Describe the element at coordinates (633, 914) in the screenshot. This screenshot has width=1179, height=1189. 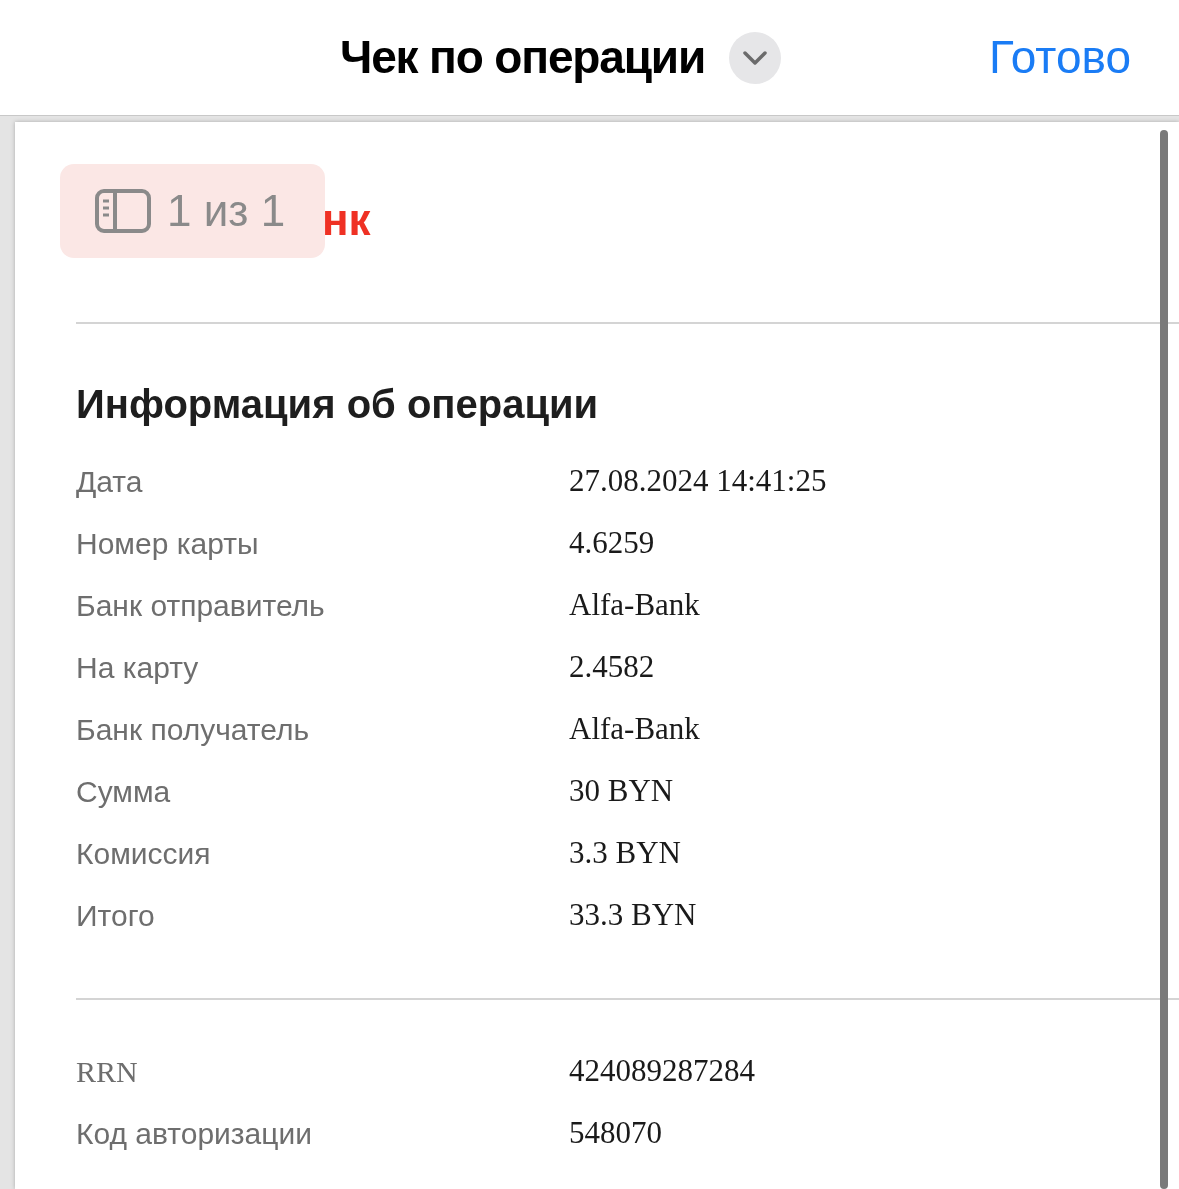
I see `field-value: 33.3 BYN` at that location.